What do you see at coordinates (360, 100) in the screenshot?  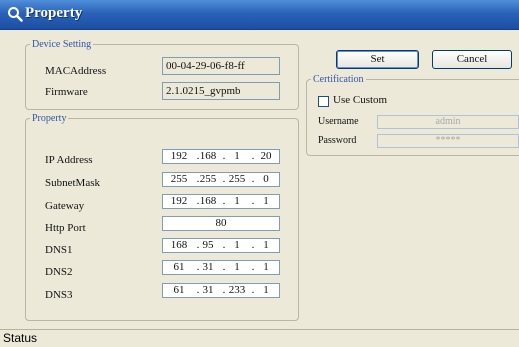 I see `use-custom-label: Use Custom` at bounding box center [360, 100].